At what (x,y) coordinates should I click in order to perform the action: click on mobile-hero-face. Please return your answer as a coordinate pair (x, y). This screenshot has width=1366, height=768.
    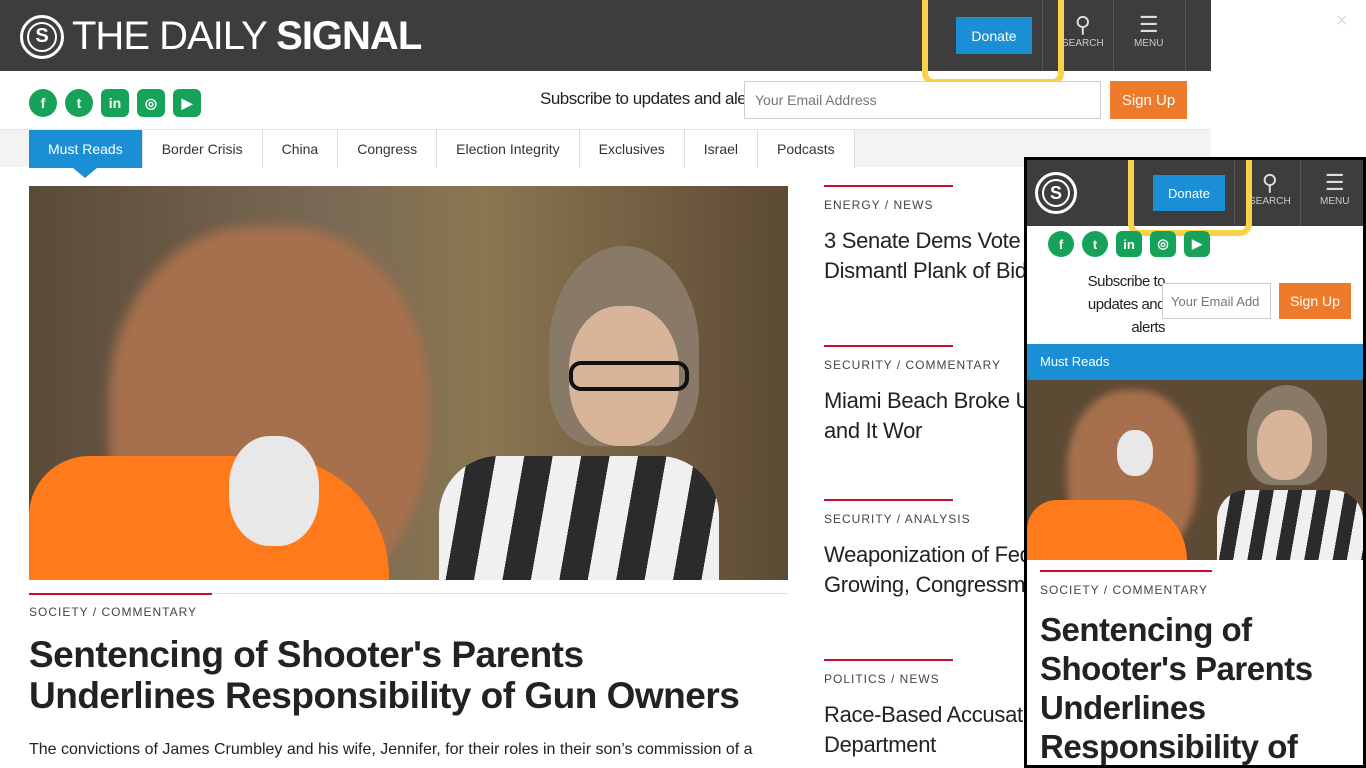
    Looking at the image, I should click on (1284, 445).